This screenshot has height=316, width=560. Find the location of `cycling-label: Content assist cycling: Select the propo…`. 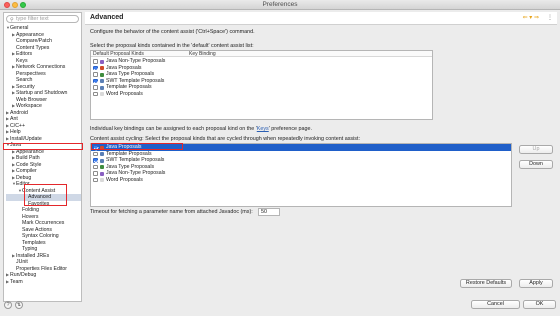

cycling-label: Content assist cycling: Select the propo… is located at coordinates (225, 139).